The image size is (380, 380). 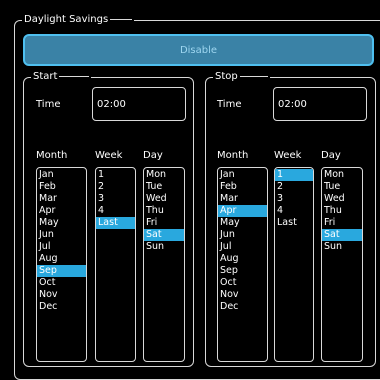 What do you see at coordinates (66, 19) in the screenshot?
I see `daylight-savings-title: Daylight Savings` at bounding box center [66, 19].